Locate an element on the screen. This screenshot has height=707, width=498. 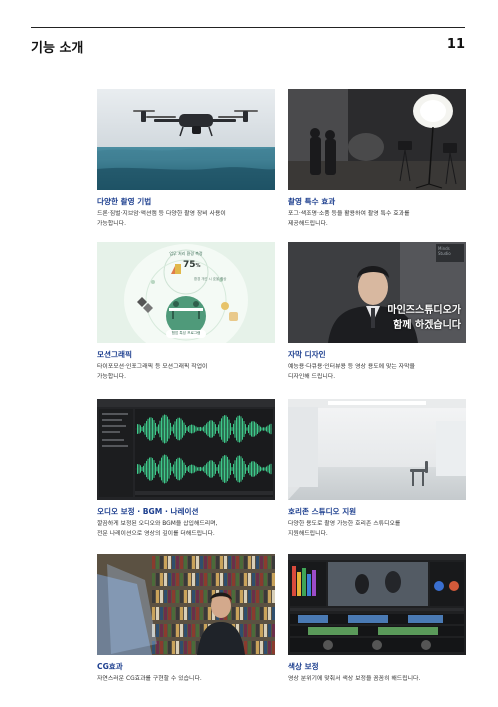
feature-title: 모션그래픽 is located at coordinates (114, 354).